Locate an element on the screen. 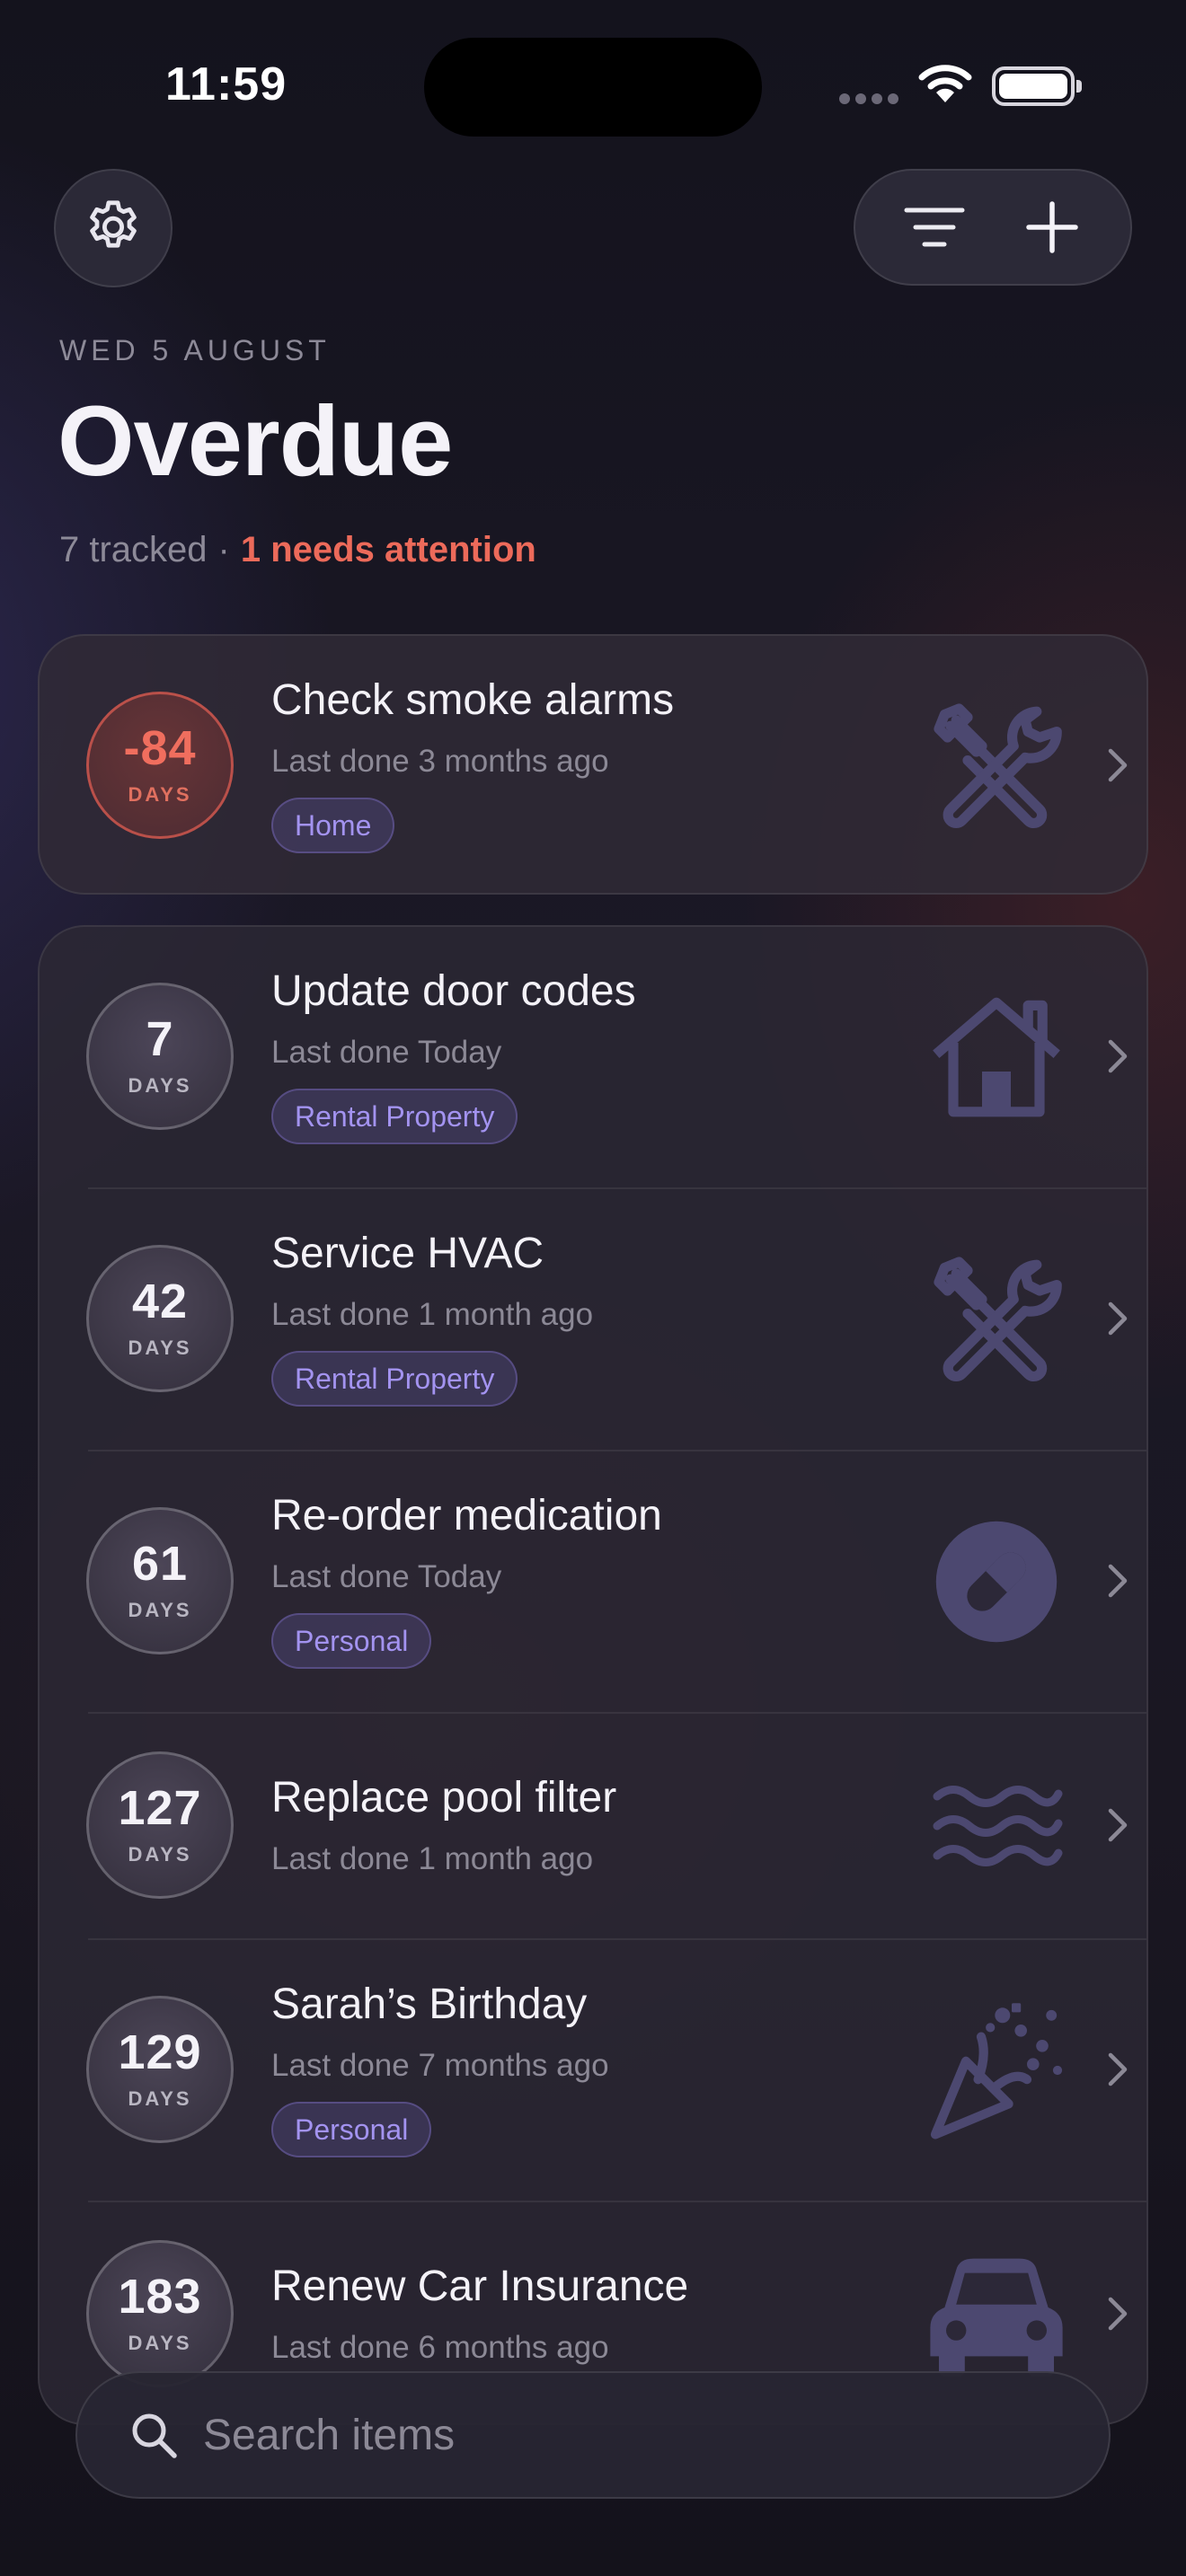 The image size is (1186, 2576). current-date: WED 5 AUGUST is located at coordinates (195, 350).